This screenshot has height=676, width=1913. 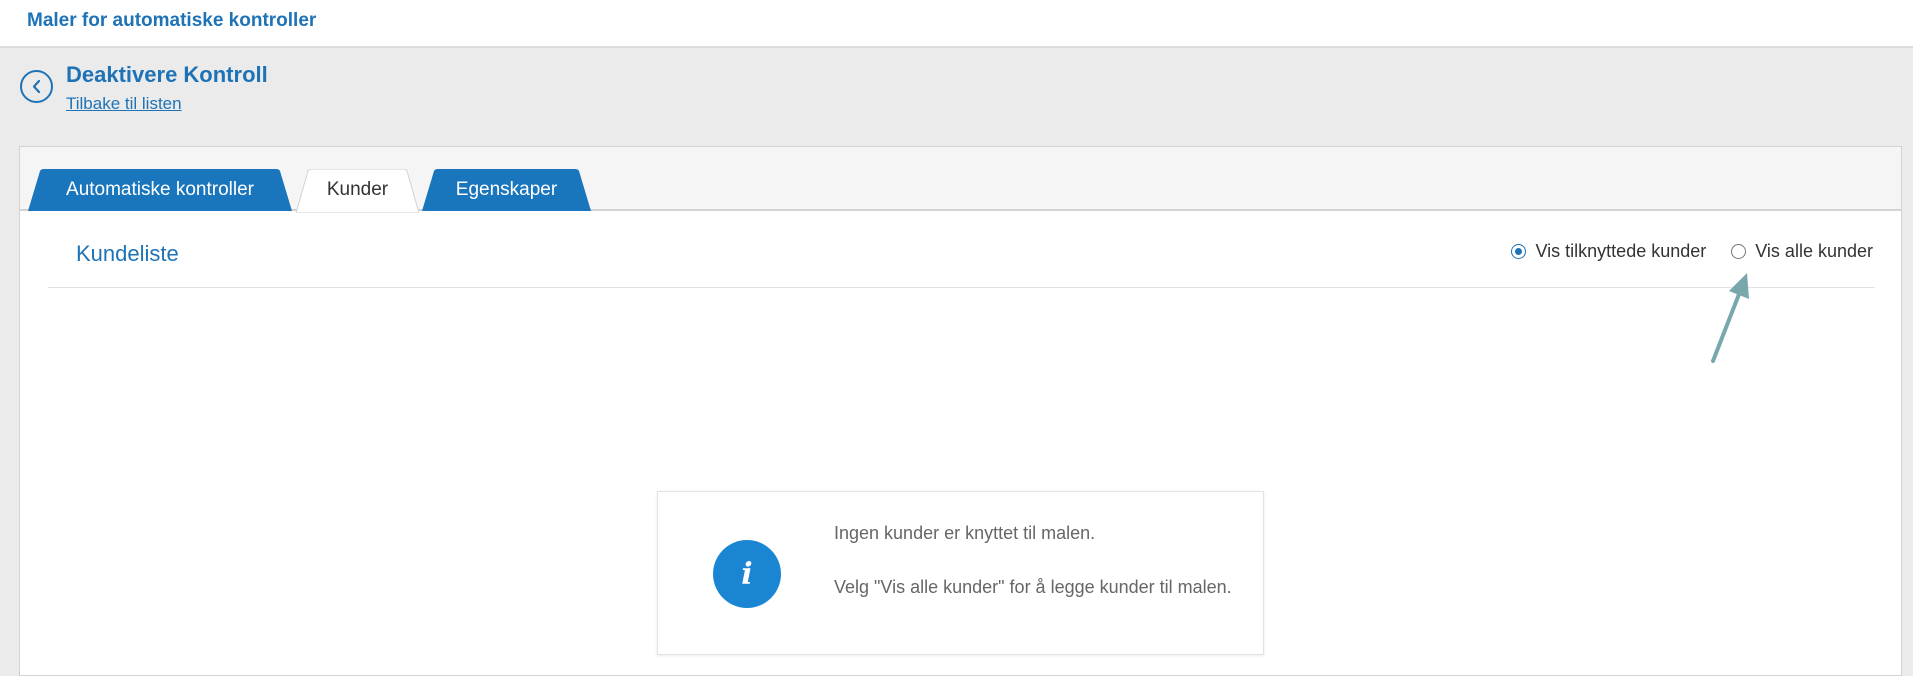 What do you see at coordinates (1739, 251) in the screenshot?
I see `radio-button` at bounding box center [1739, 251].